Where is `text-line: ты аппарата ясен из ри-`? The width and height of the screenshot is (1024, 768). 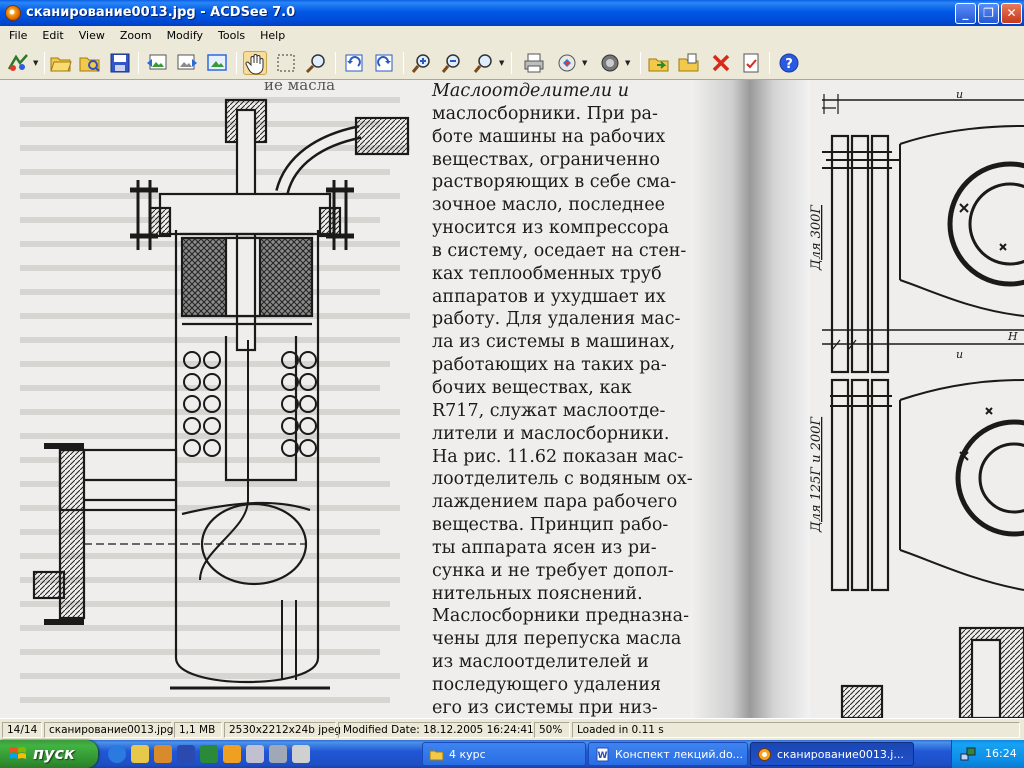 text-line: ты аппарата ясен из ри- is located at coordinates (544, 547).